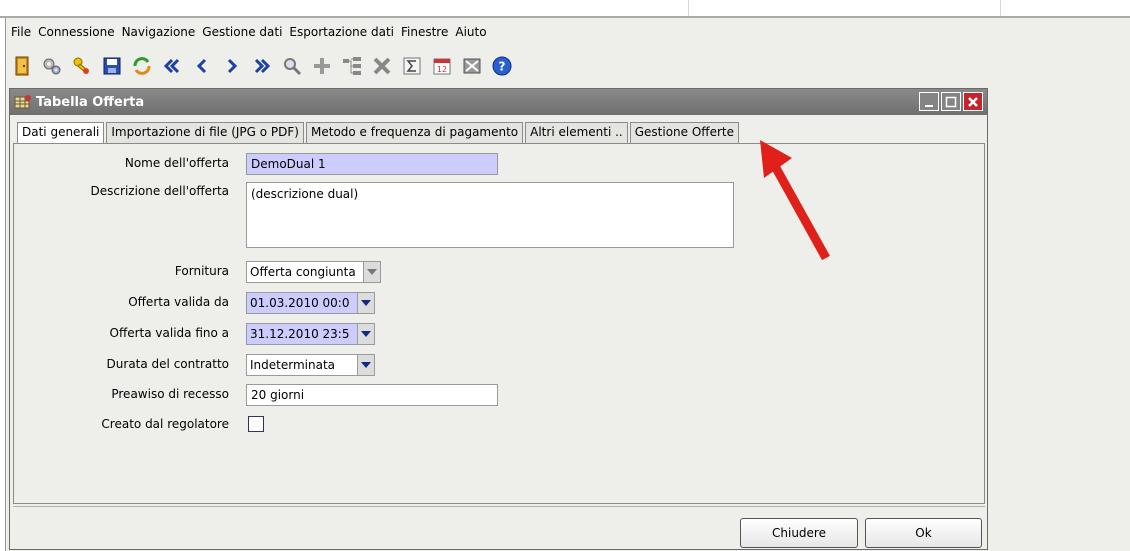 Image resolution: width=1130 pixels, height=551 pixels. What do you see at coordinates (415, 132) in the screenshot?
I see `tab-metodo-pagamento: Metodo e frequenza di pagamento` at bounding box center [415, 132].